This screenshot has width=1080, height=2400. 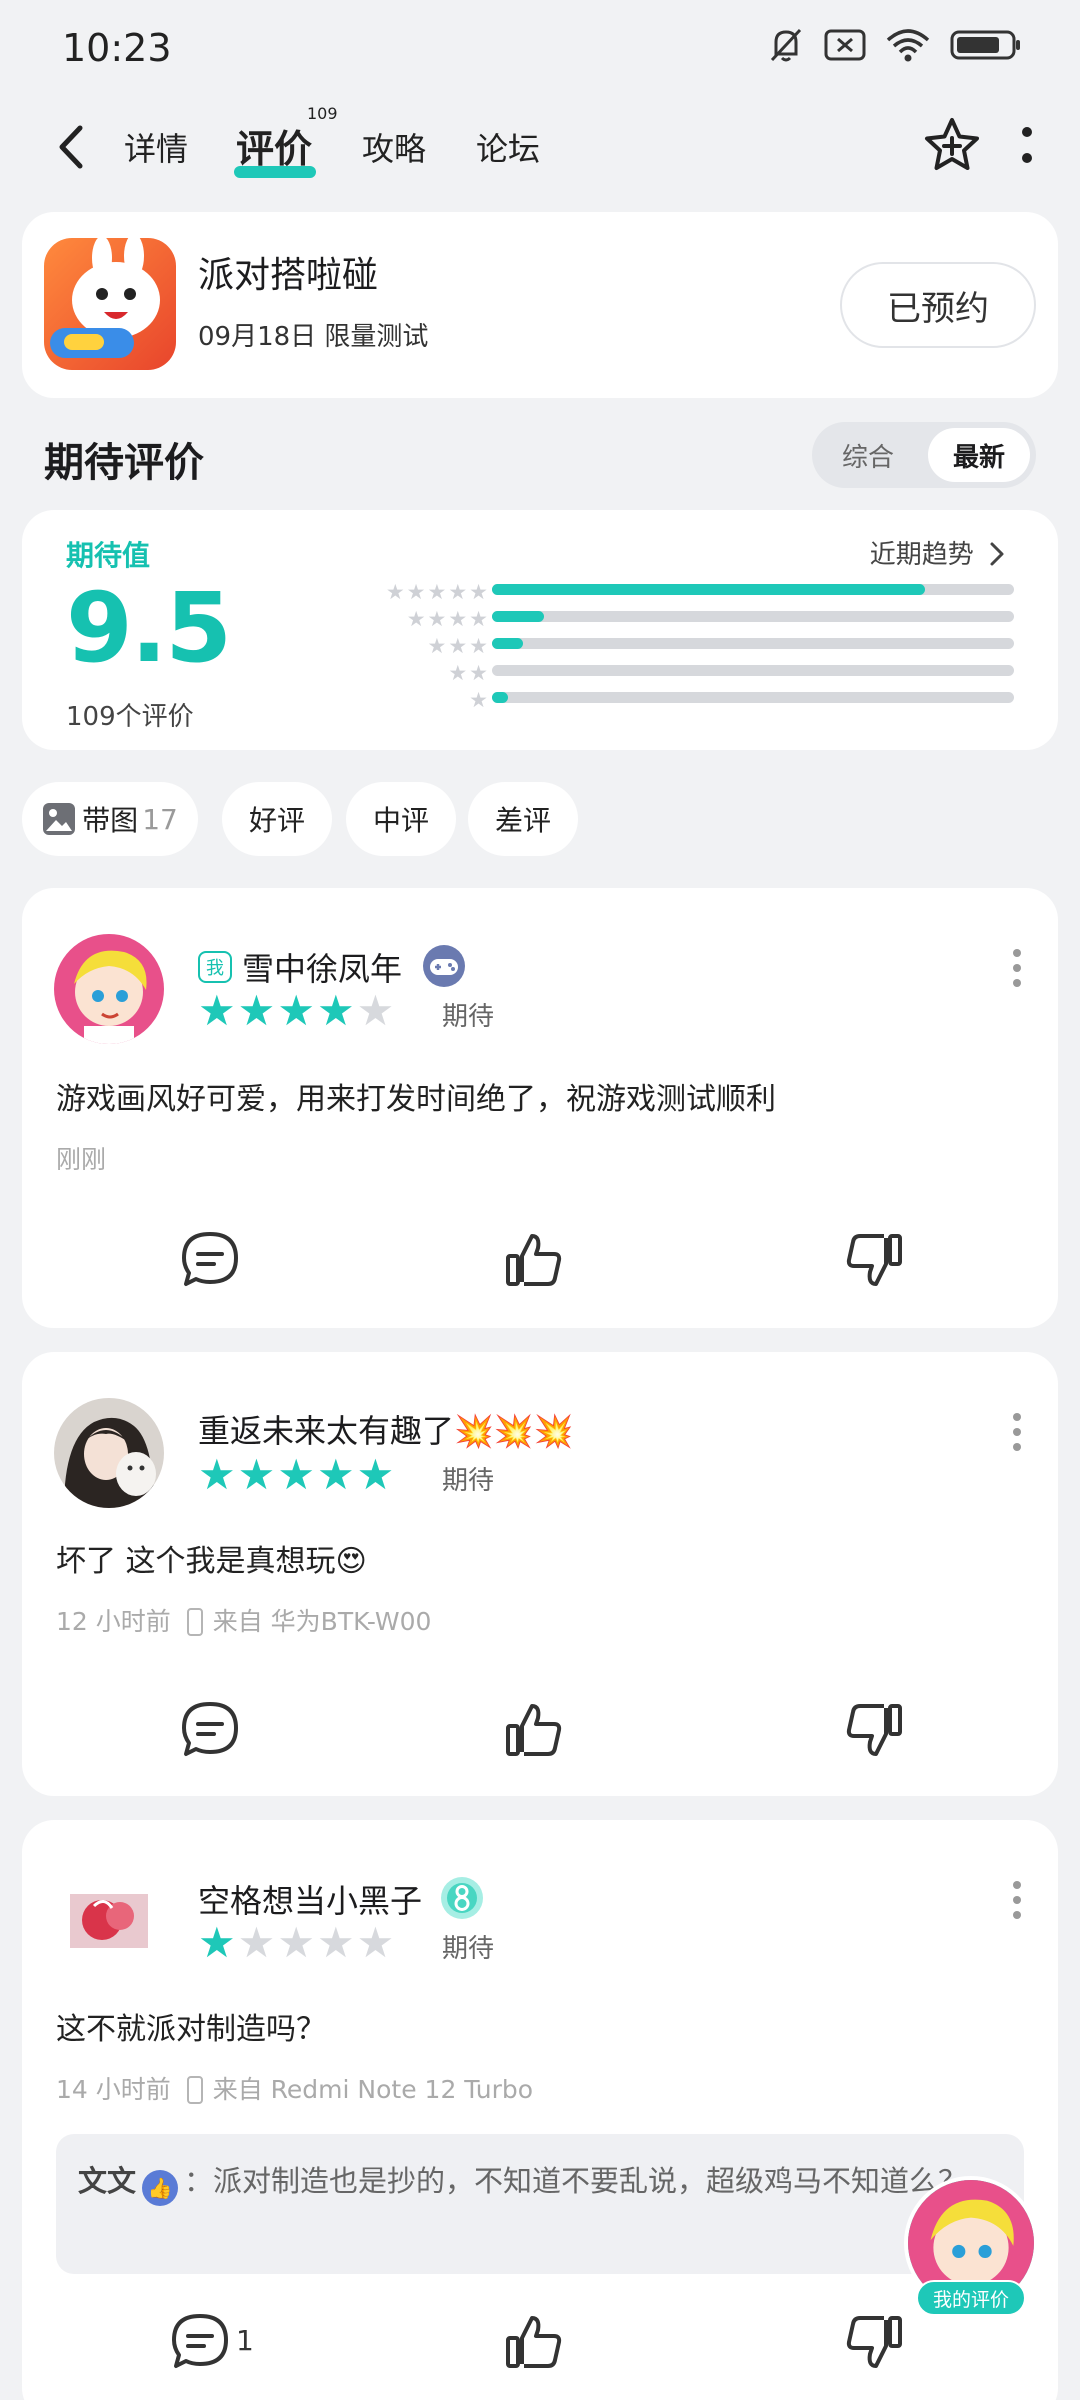 What do you see at coordinates (416, 1099) in the screenshot?
I see `review-text: 游戏画风好可爱，用来打发时间绝了，祝游戏测试顺利` at bounding box center [416, 1099].